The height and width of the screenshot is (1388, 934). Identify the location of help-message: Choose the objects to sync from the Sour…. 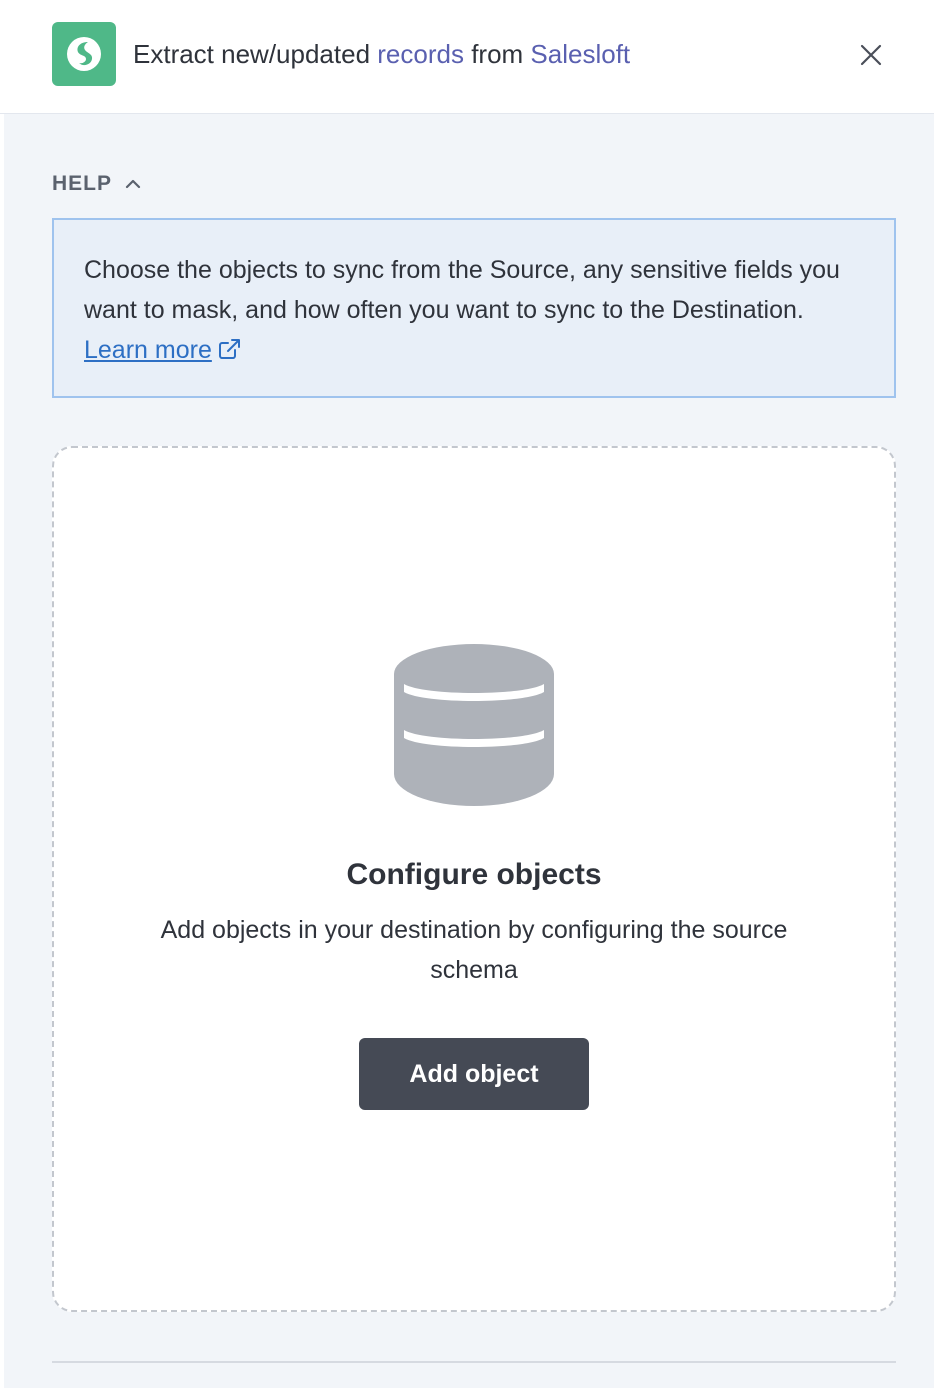
(474, 308).